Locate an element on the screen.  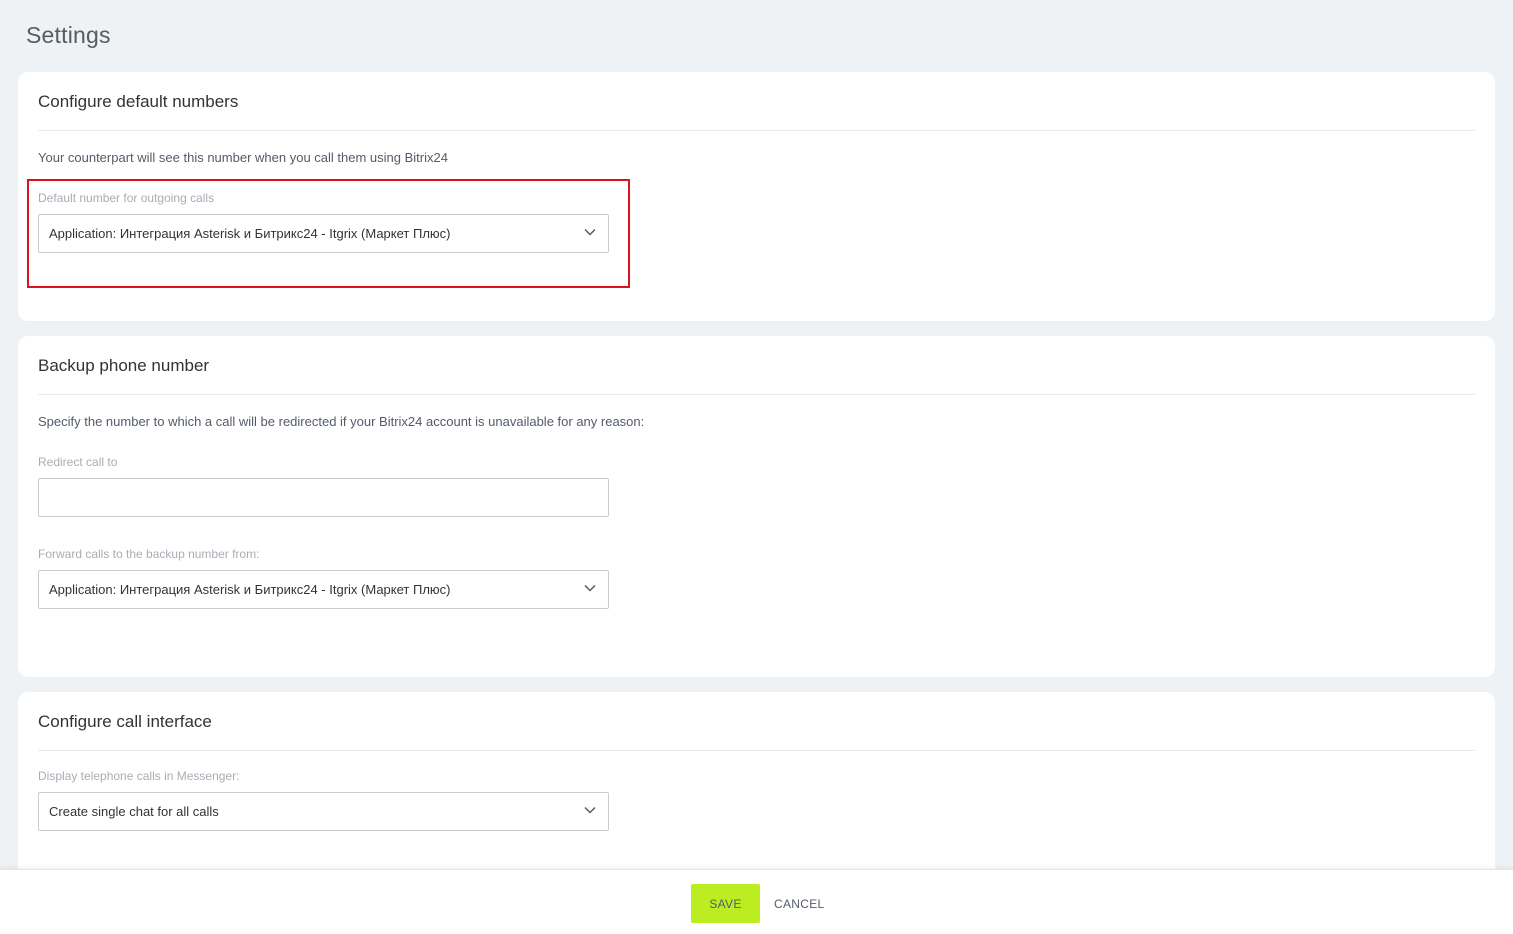
redirect-label: Redirect call to is located at coordinates (78, 462).